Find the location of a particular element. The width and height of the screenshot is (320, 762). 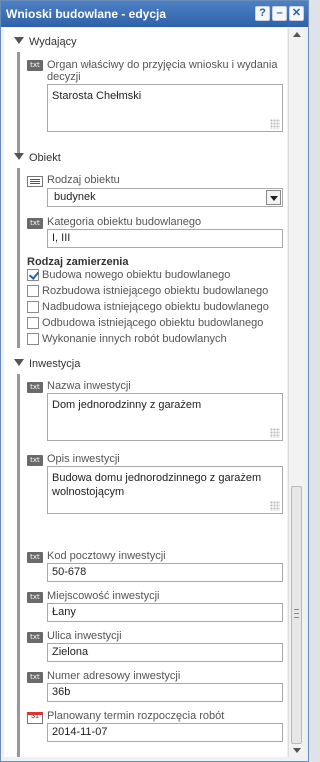

window-title: Wnioski budowlane - edycja is located at coordinates (86, 14).